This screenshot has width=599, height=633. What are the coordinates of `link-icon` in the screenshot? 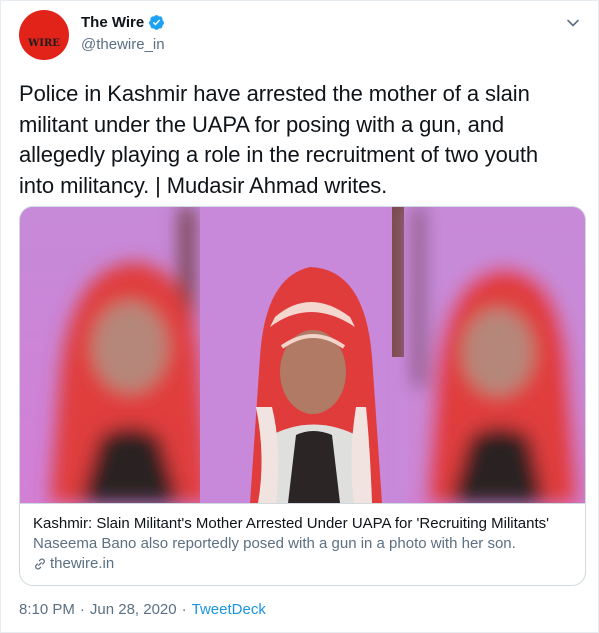 It's located at (40, 564).